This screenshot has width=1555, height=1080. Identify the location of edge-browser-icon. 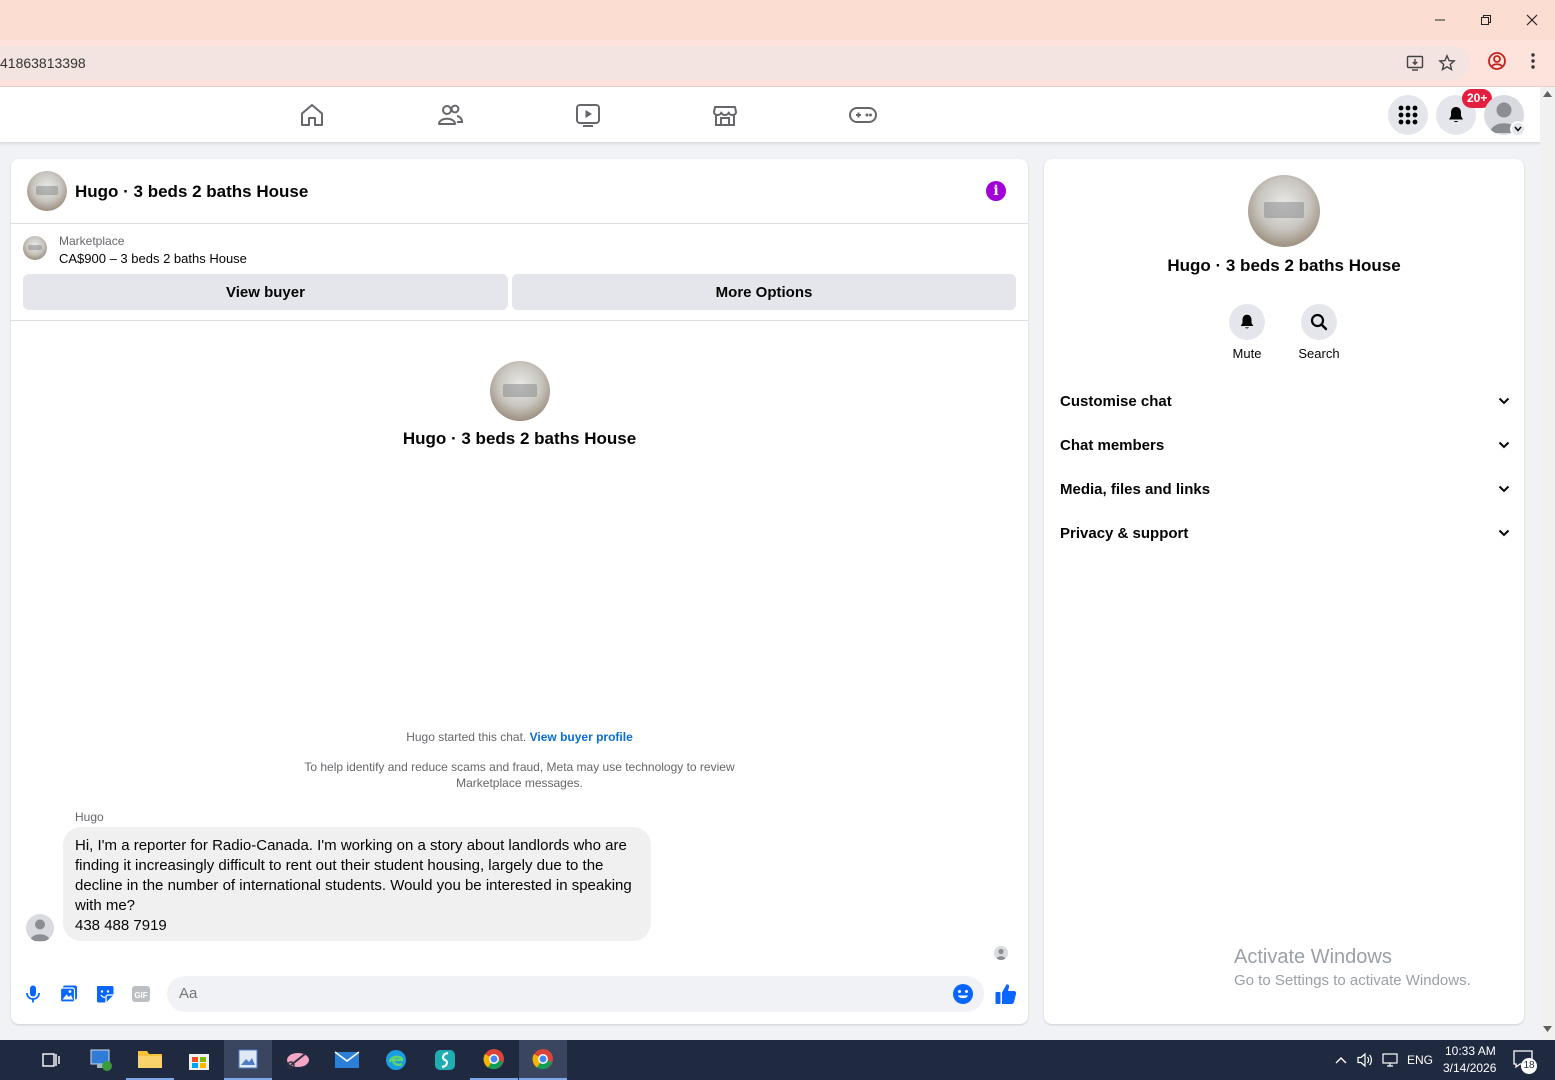
(396, 1060).